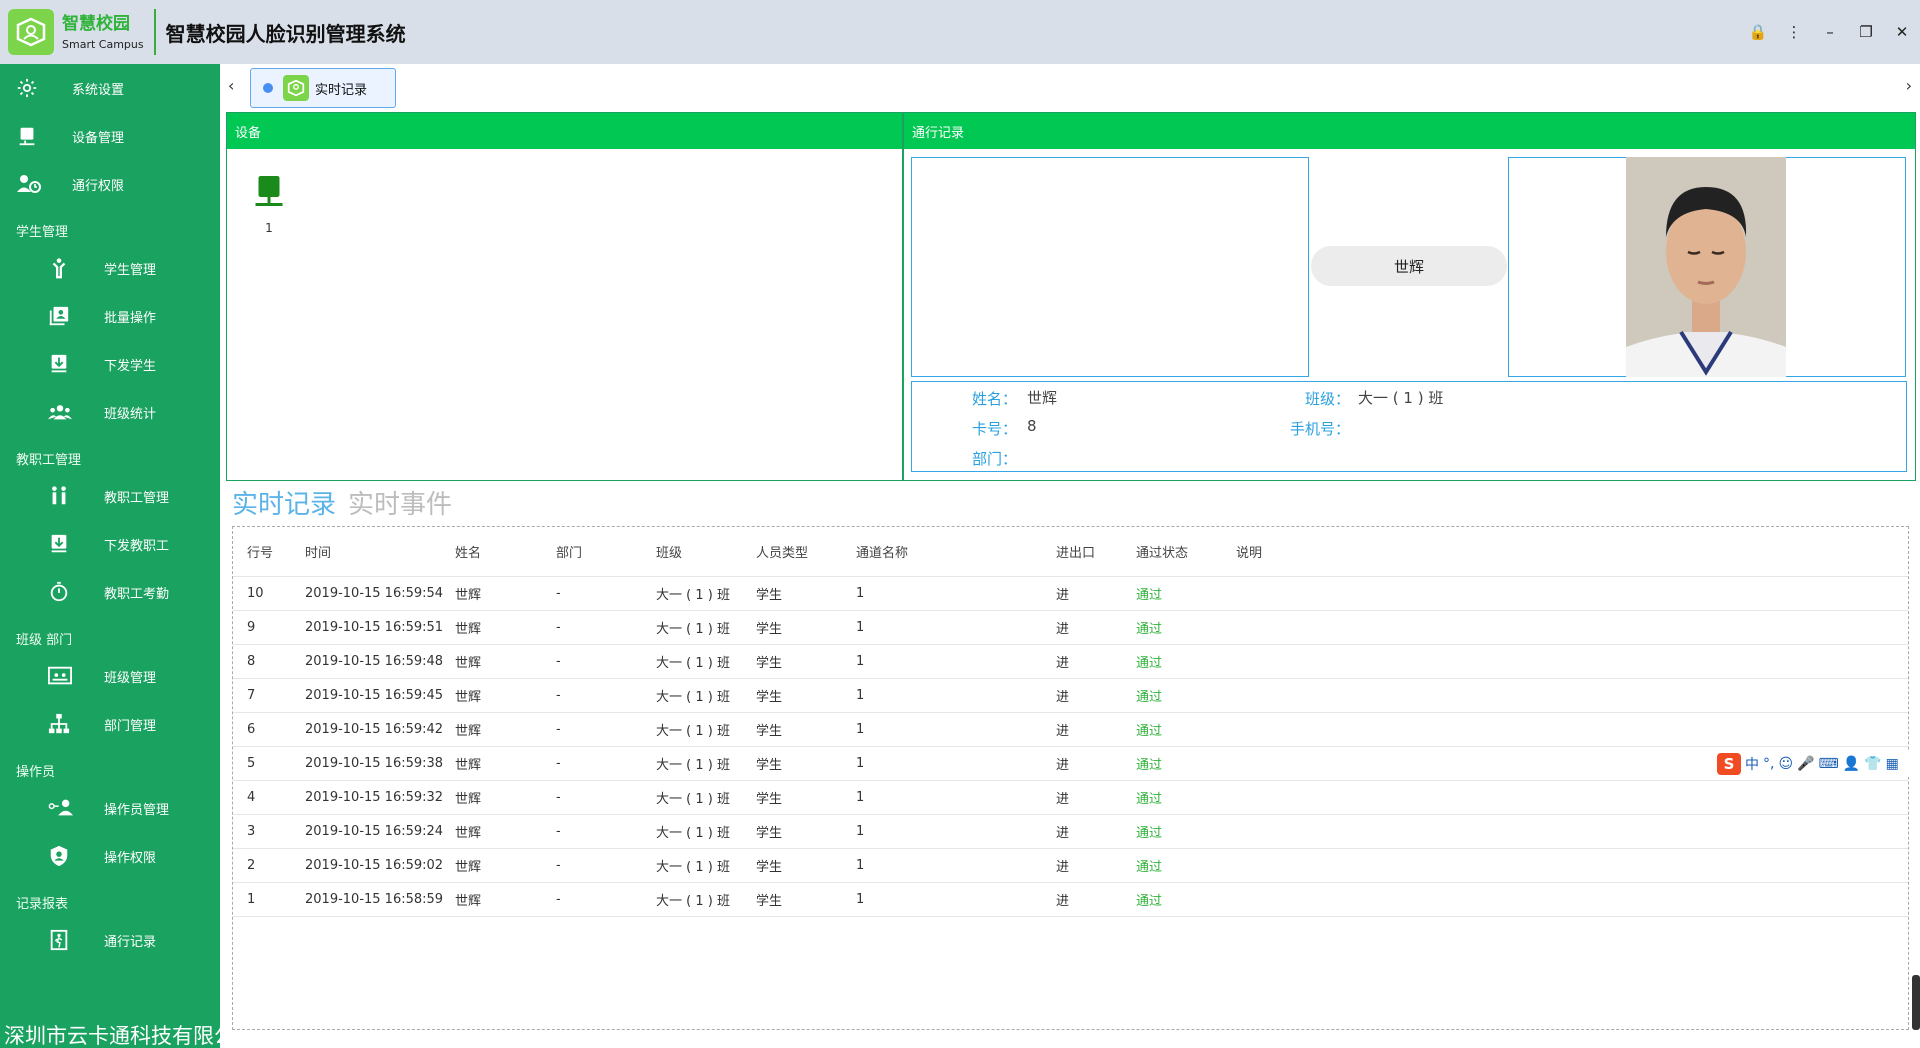 This screenshot has width=1920, height=1048. I want to click on more-menu-icon: ⋮, so click(1794, 32).